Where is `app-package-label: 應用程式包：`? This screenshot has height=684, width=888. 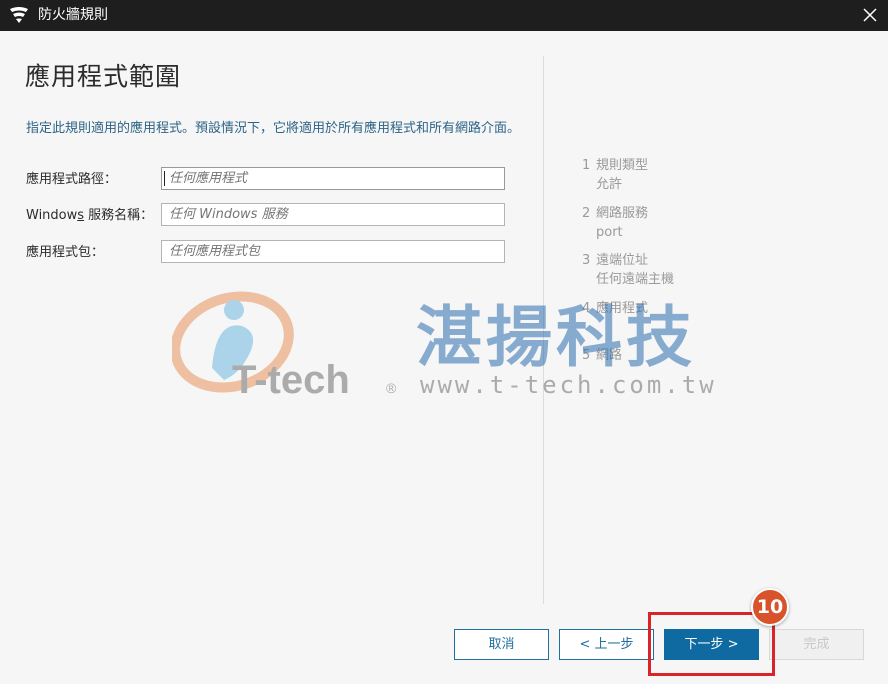
app-package-label: 應用程式包： is located at coordinates (65, 252).